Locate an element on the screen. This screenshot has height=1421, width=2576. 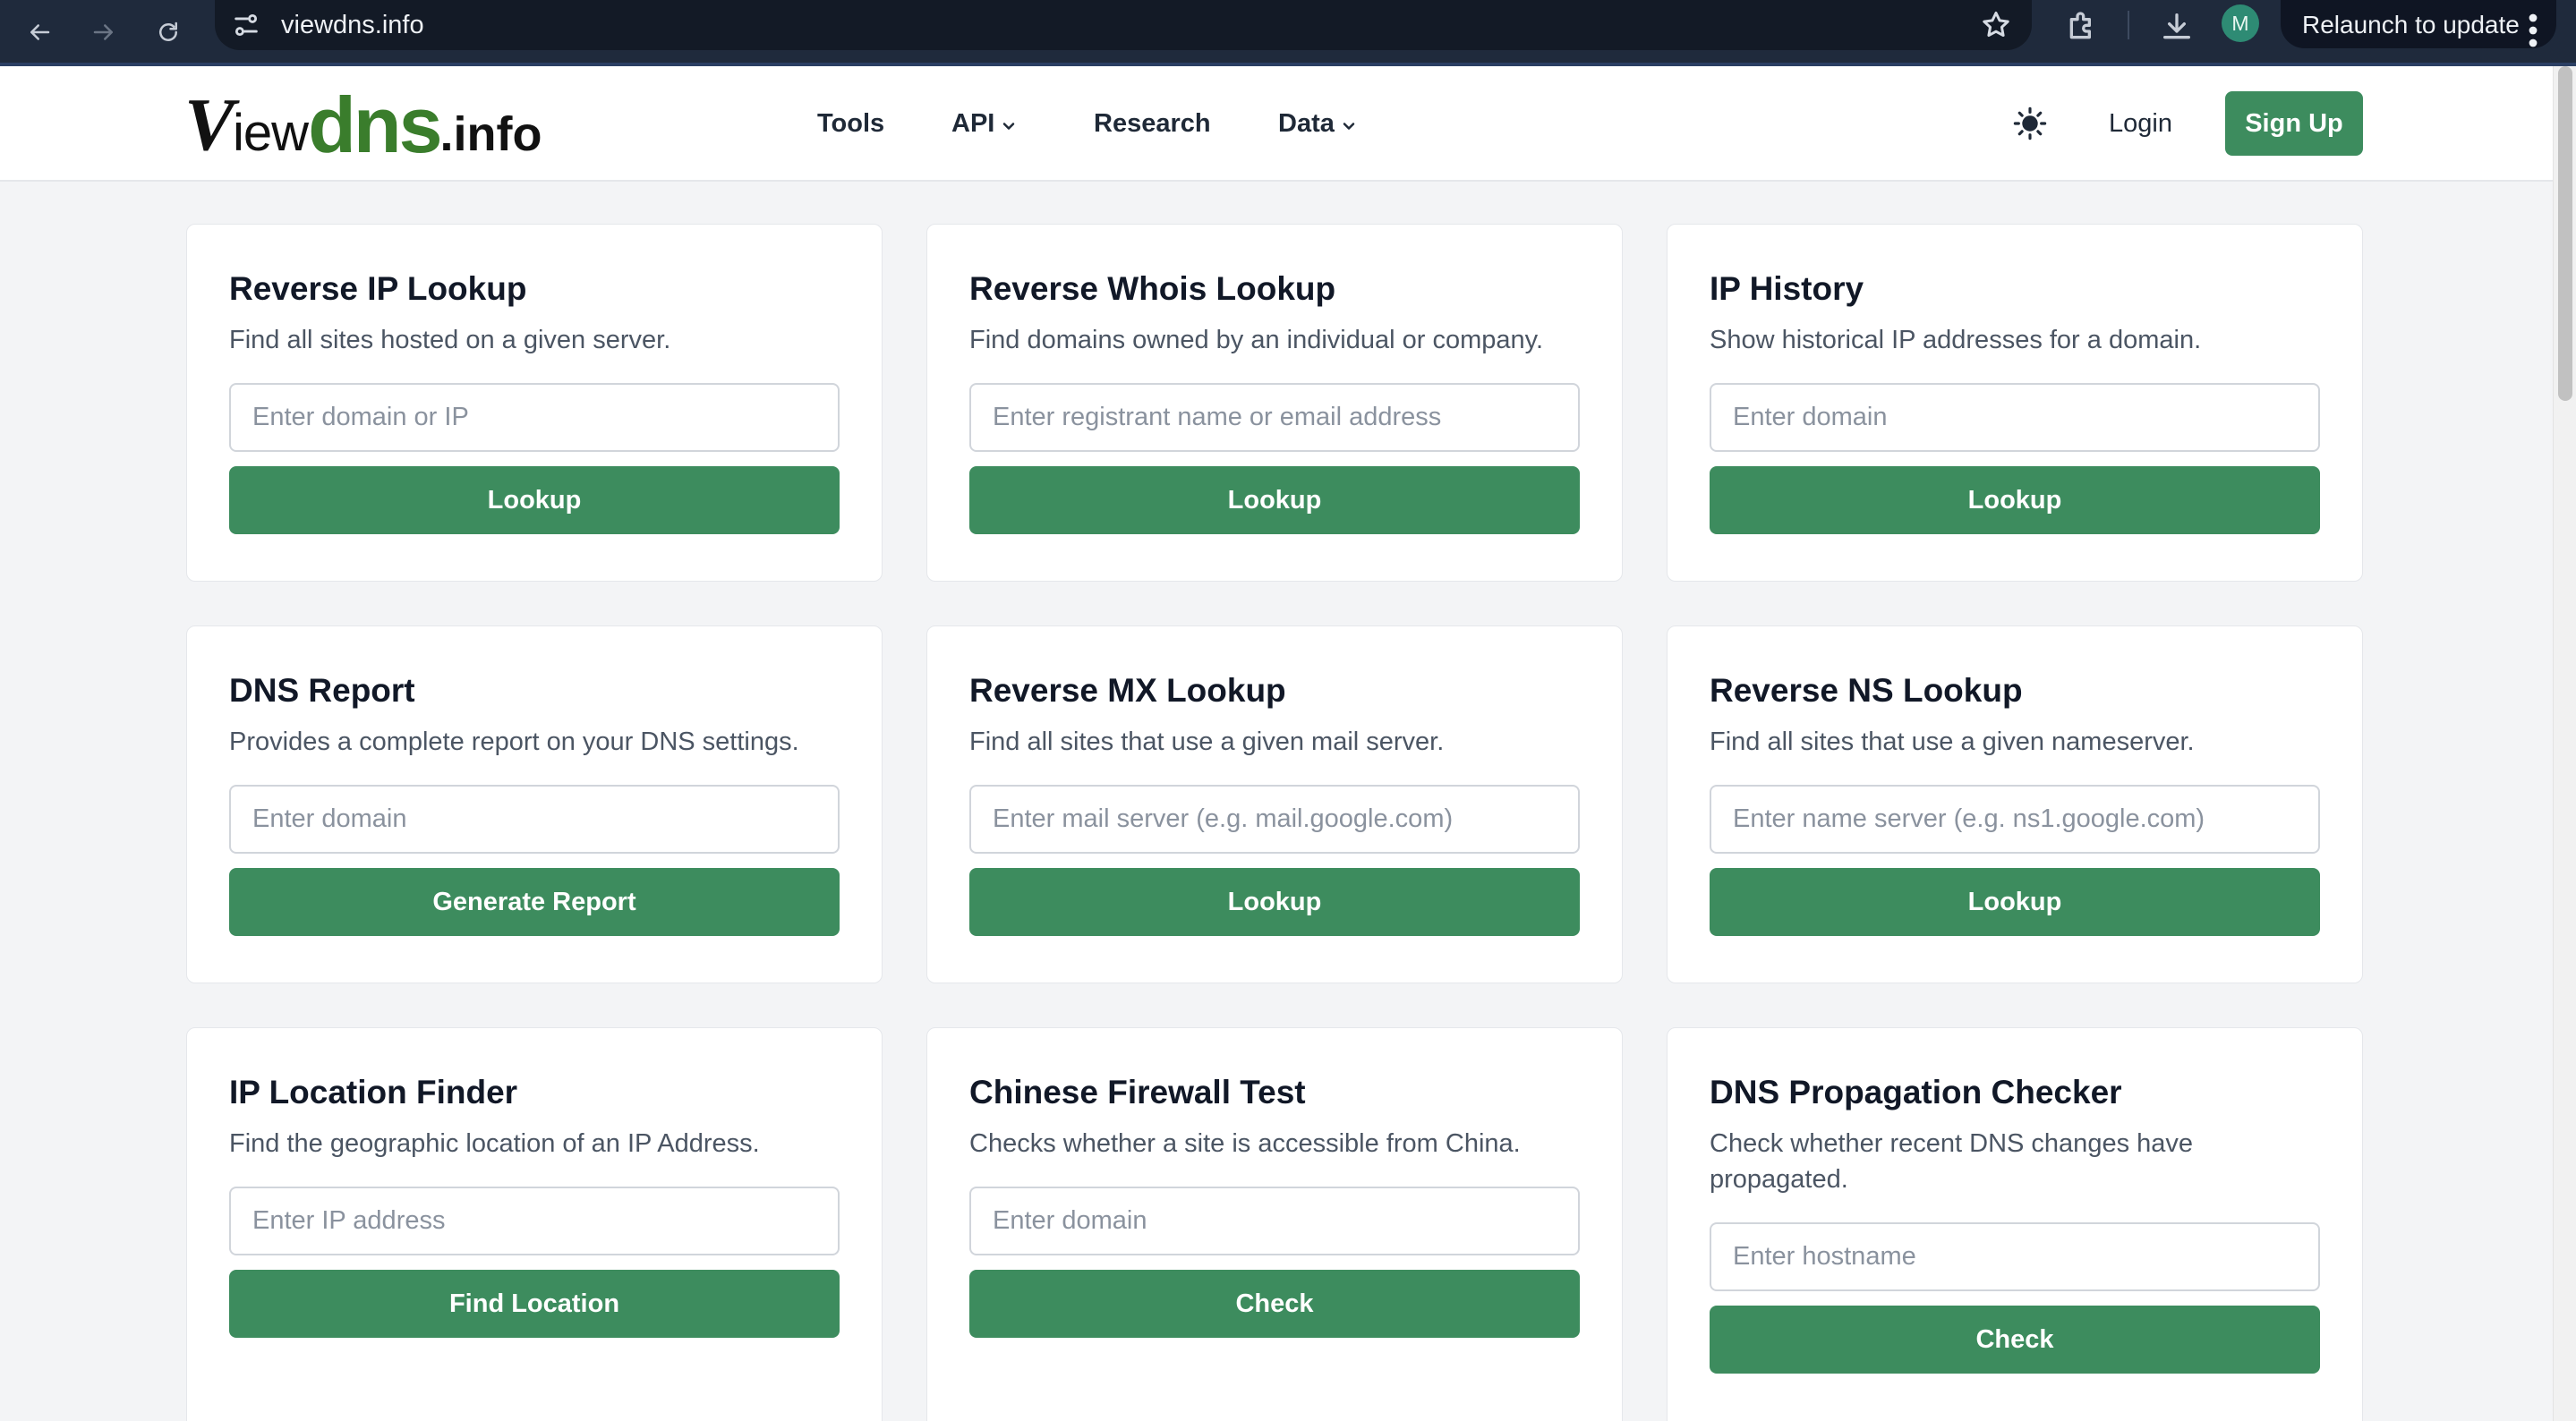
logo-info: .info is located at coordinates (490, 134).